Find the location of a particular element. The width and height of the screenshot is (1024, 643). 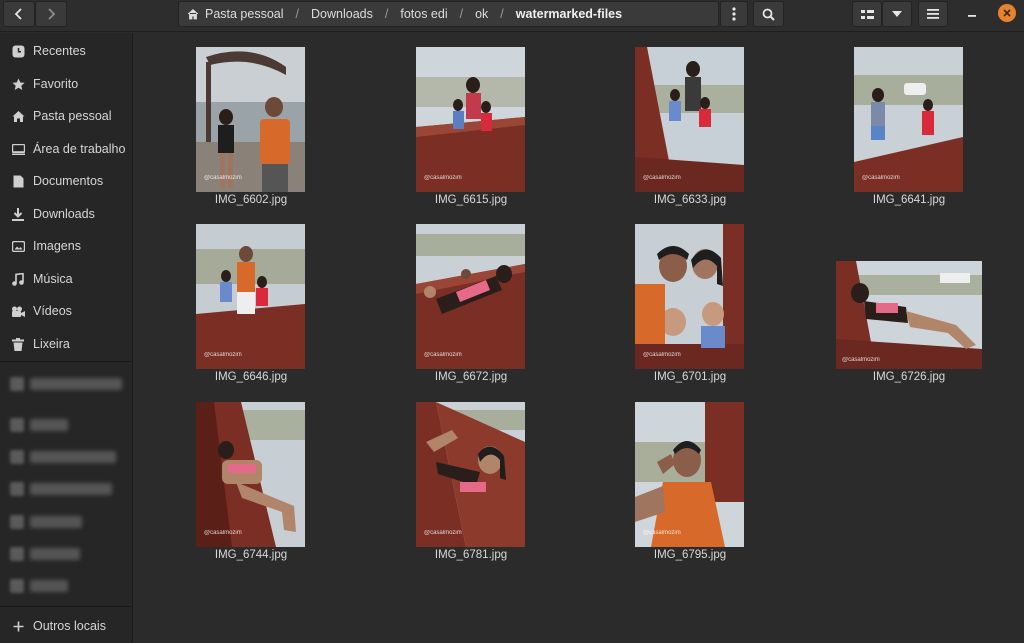

sidebar-item-favorito: Favorito is located at coordinates (66, 84).